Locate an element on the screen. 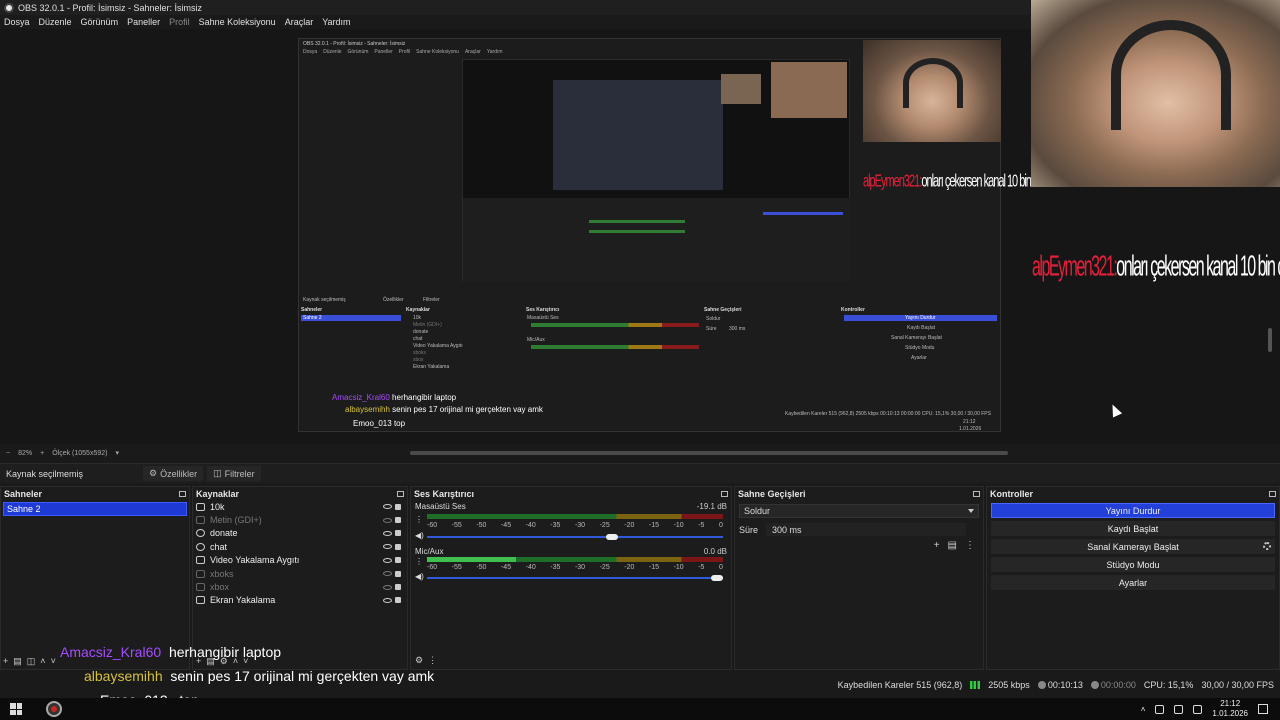 This screenshot has height=720, width=1280. start-virtual-camera-button: Sanal Kamerayı Başlat is located at coordinates (1133, 546).